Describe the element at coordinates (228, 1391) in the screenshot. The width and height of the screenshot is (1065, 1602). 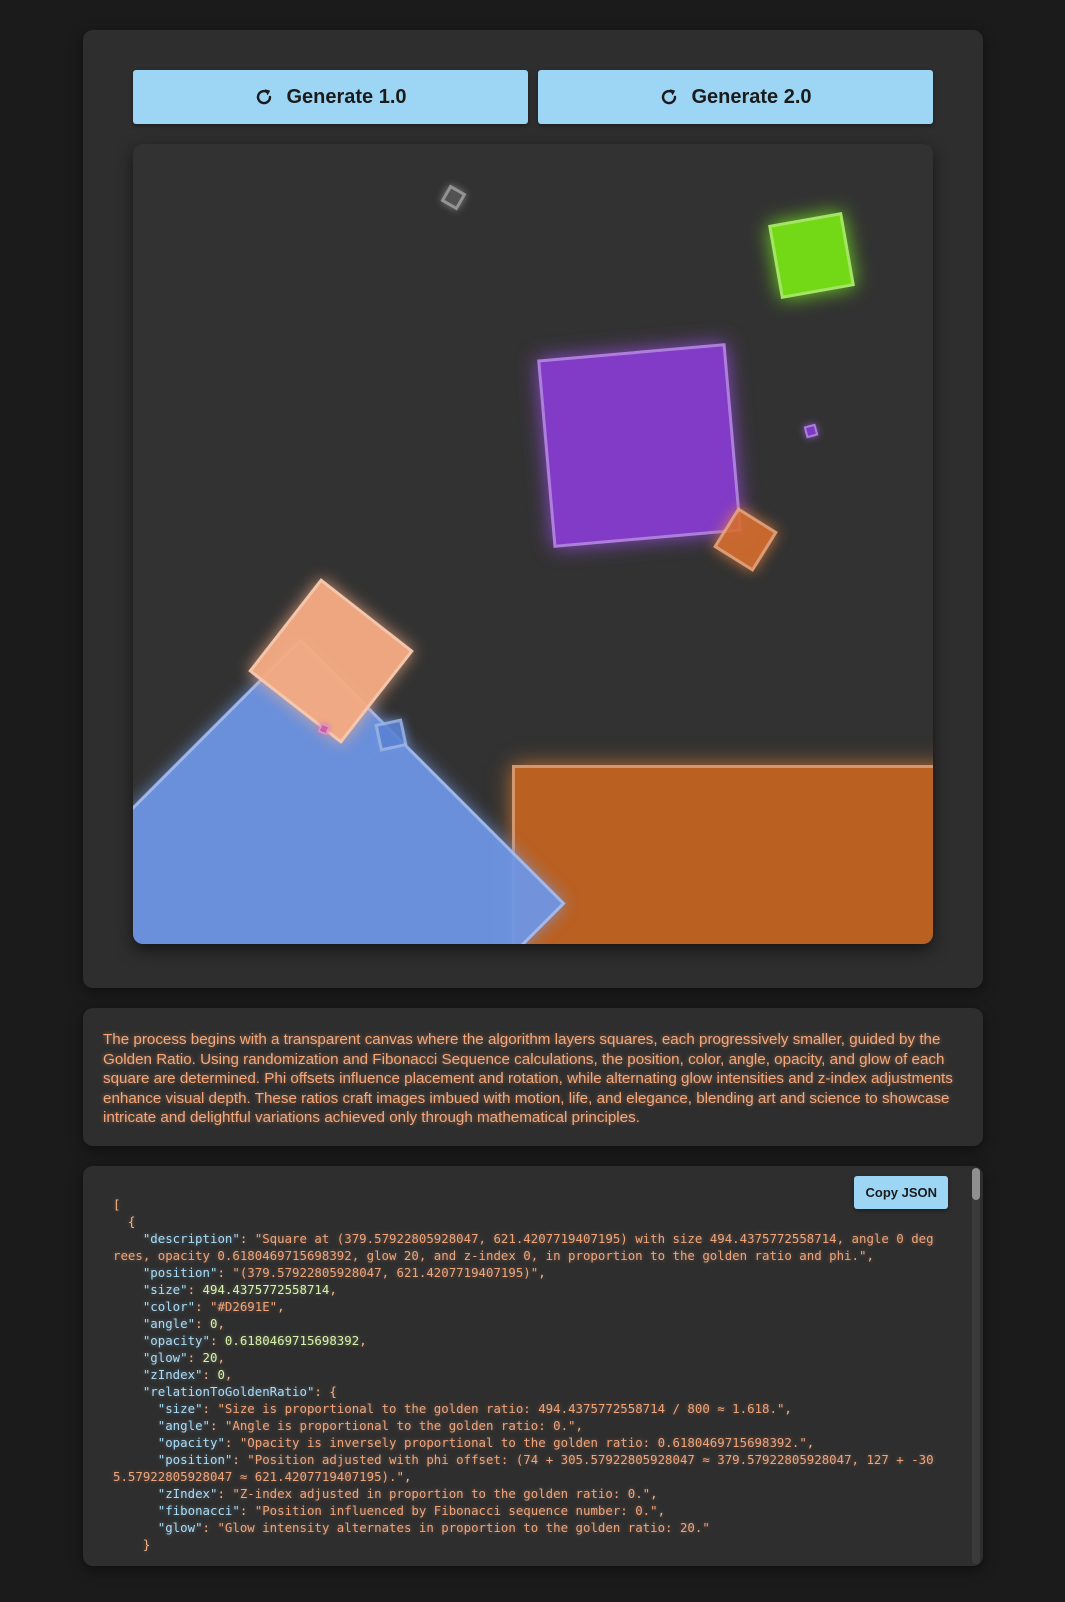
I see `json-key: "relationToGoldenRatio"` at that location.